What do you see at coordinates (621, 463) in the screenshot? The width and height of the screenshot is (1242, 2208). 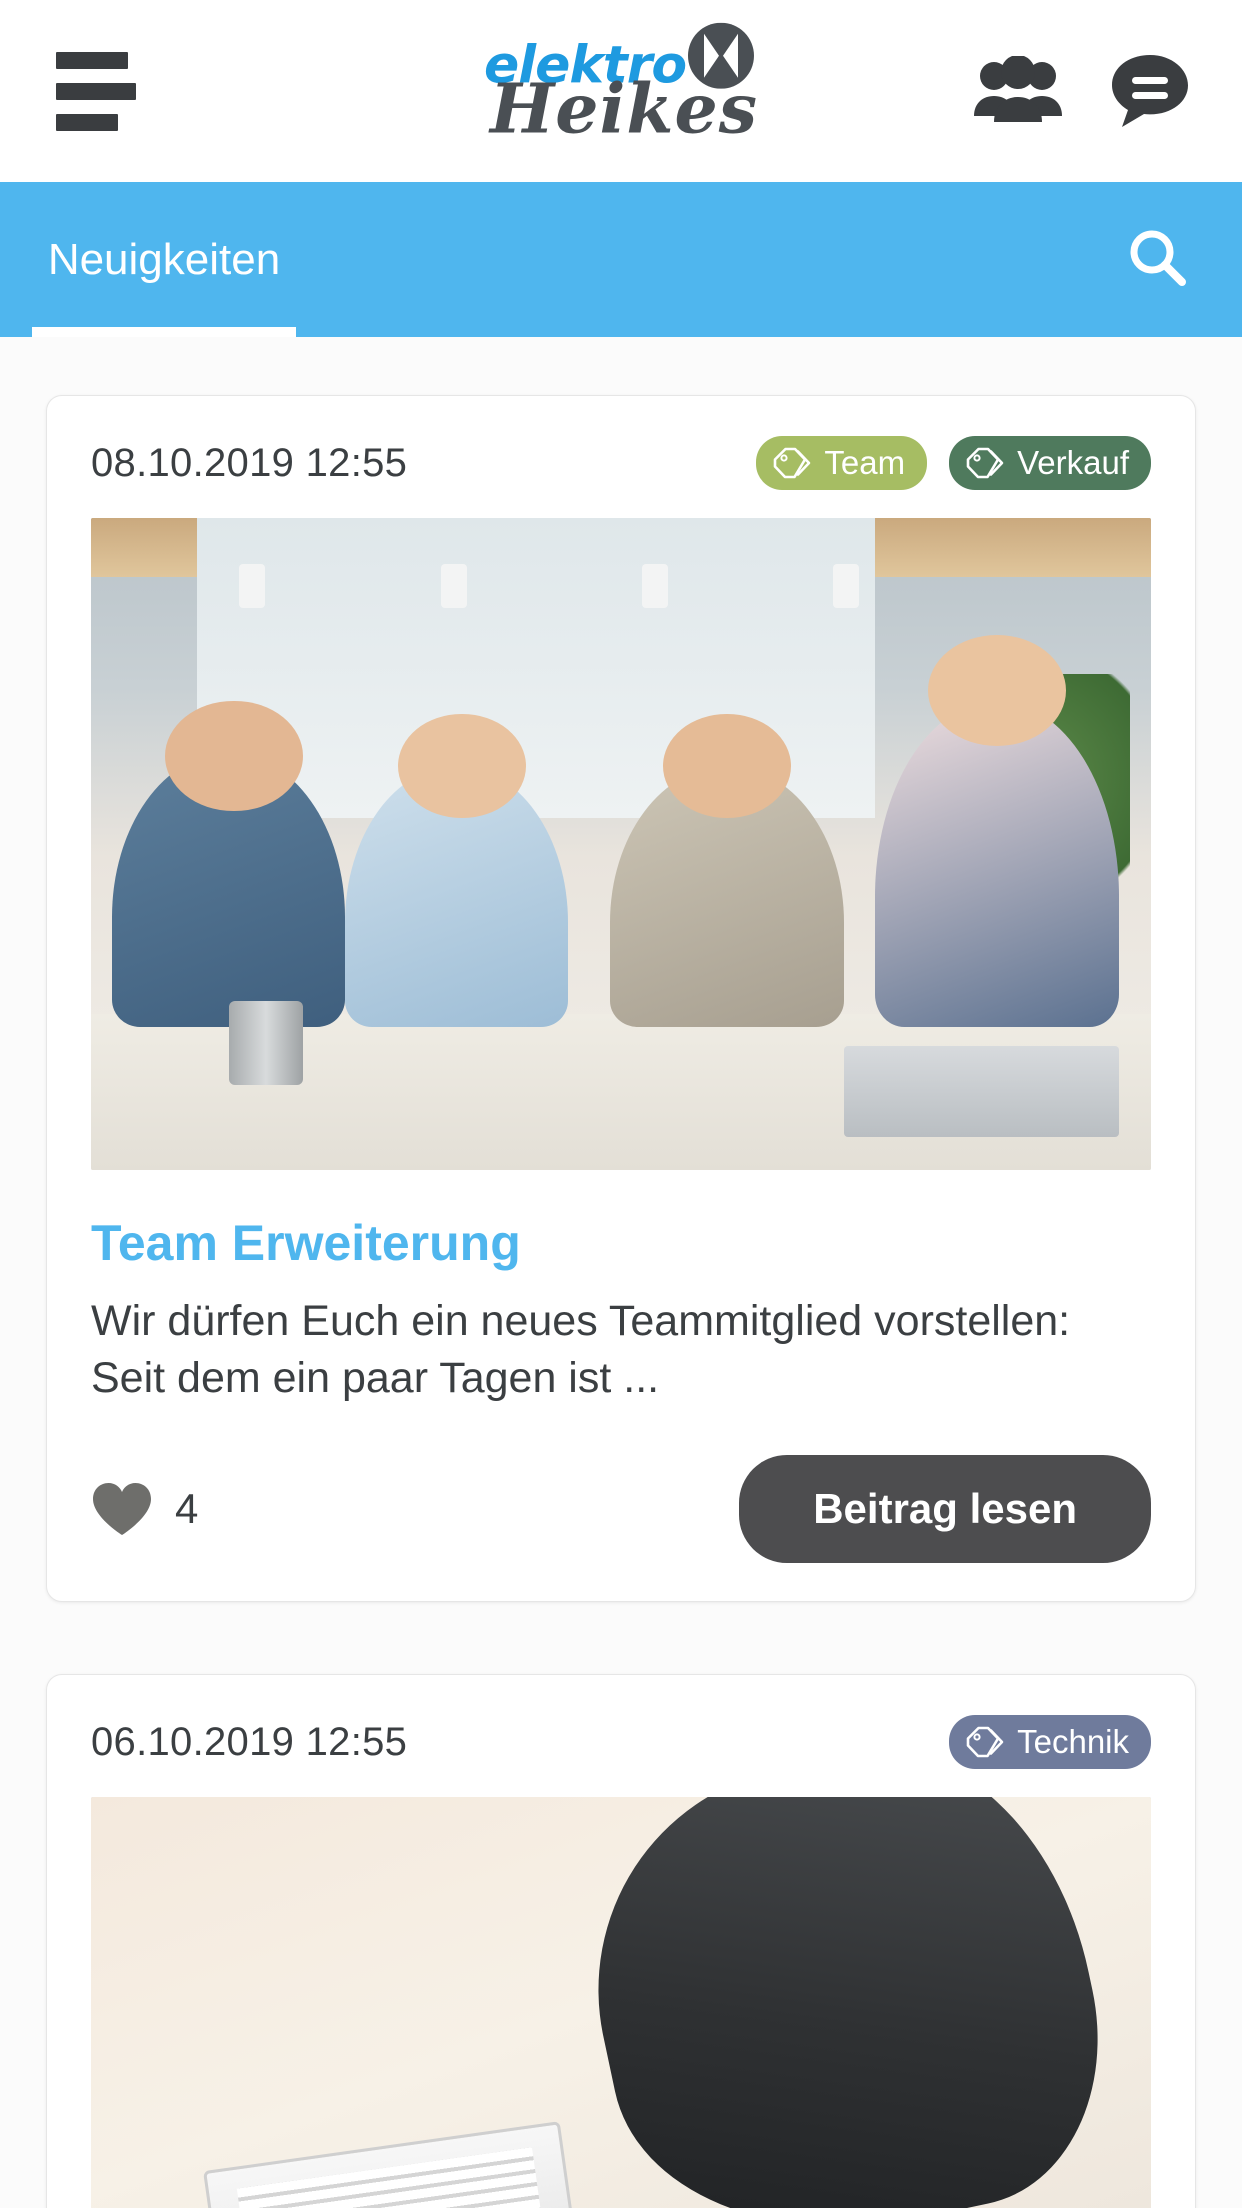 I see `card-header: 08.10.2019 12:55 Team Verkauf` at bounding box center [621, 463].